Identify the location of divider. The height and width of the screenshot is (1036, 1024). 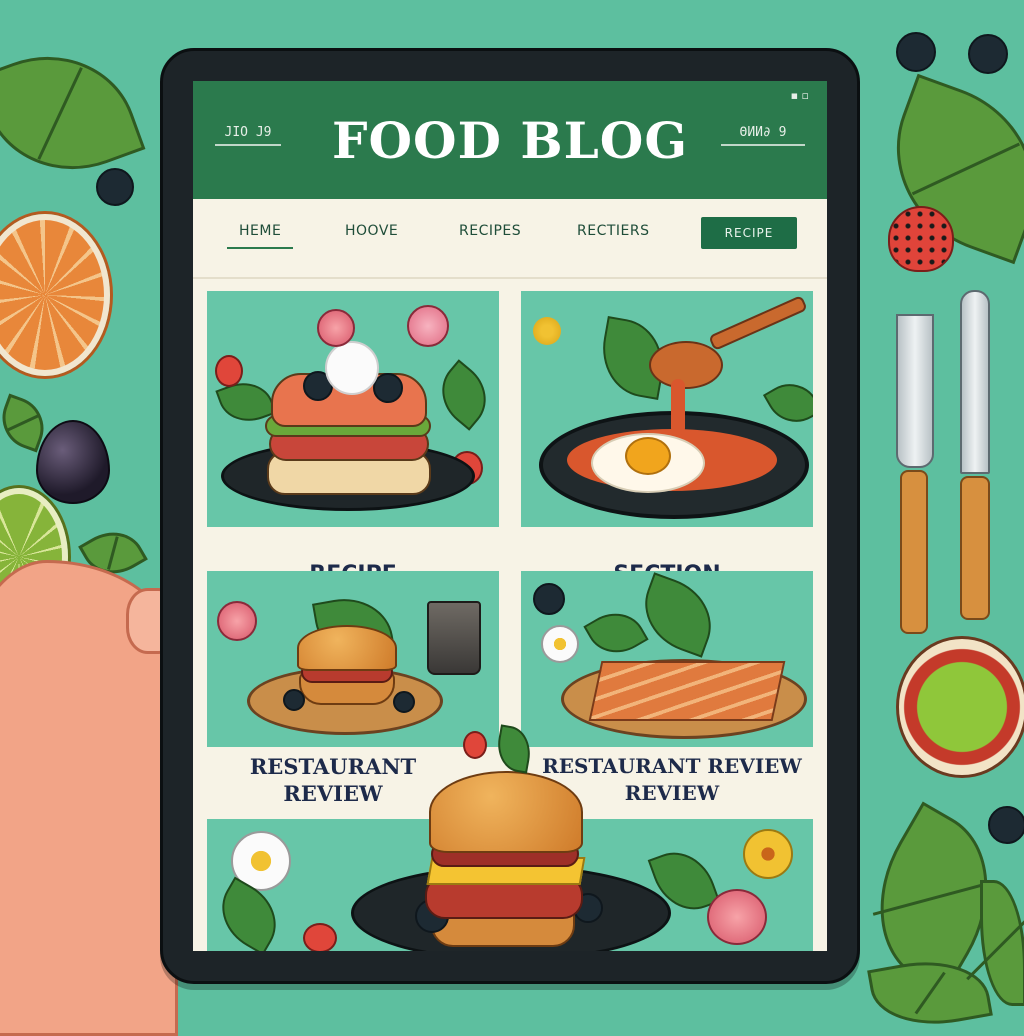
(763, 145).